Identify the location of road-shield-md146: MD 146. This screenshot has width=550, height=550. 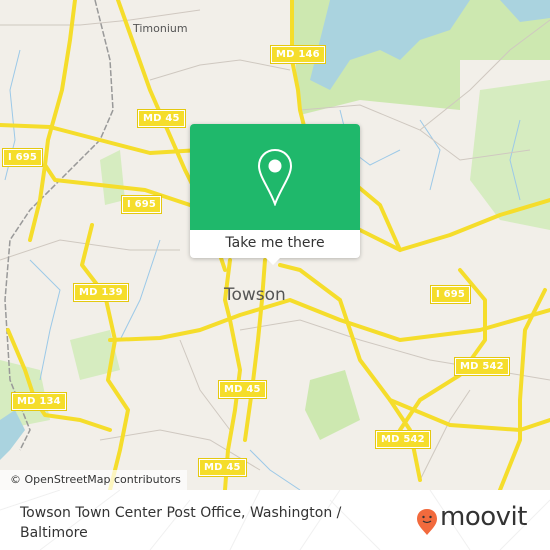
(298, 54).